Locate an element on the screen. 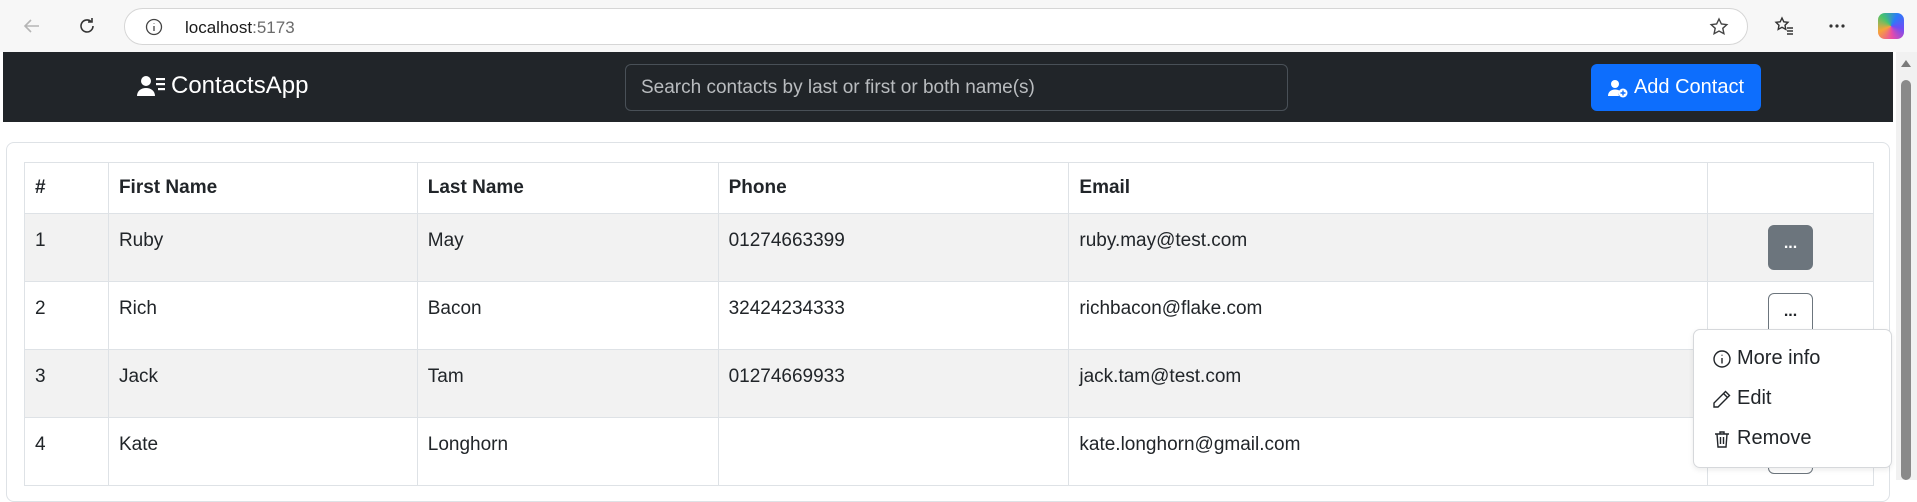  address-bar: localhost:5173 is located at coordinates (936, 26).